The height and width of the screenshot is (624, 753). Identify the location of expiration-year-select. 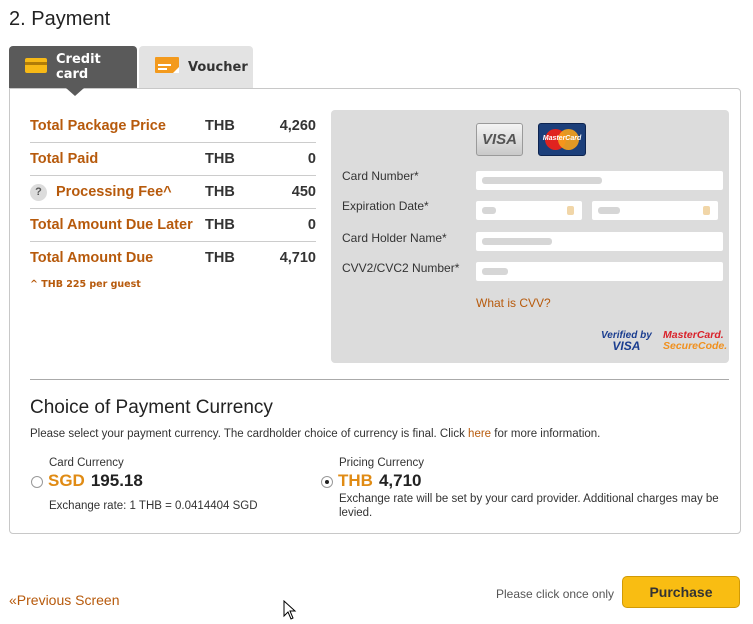
(655, 210).